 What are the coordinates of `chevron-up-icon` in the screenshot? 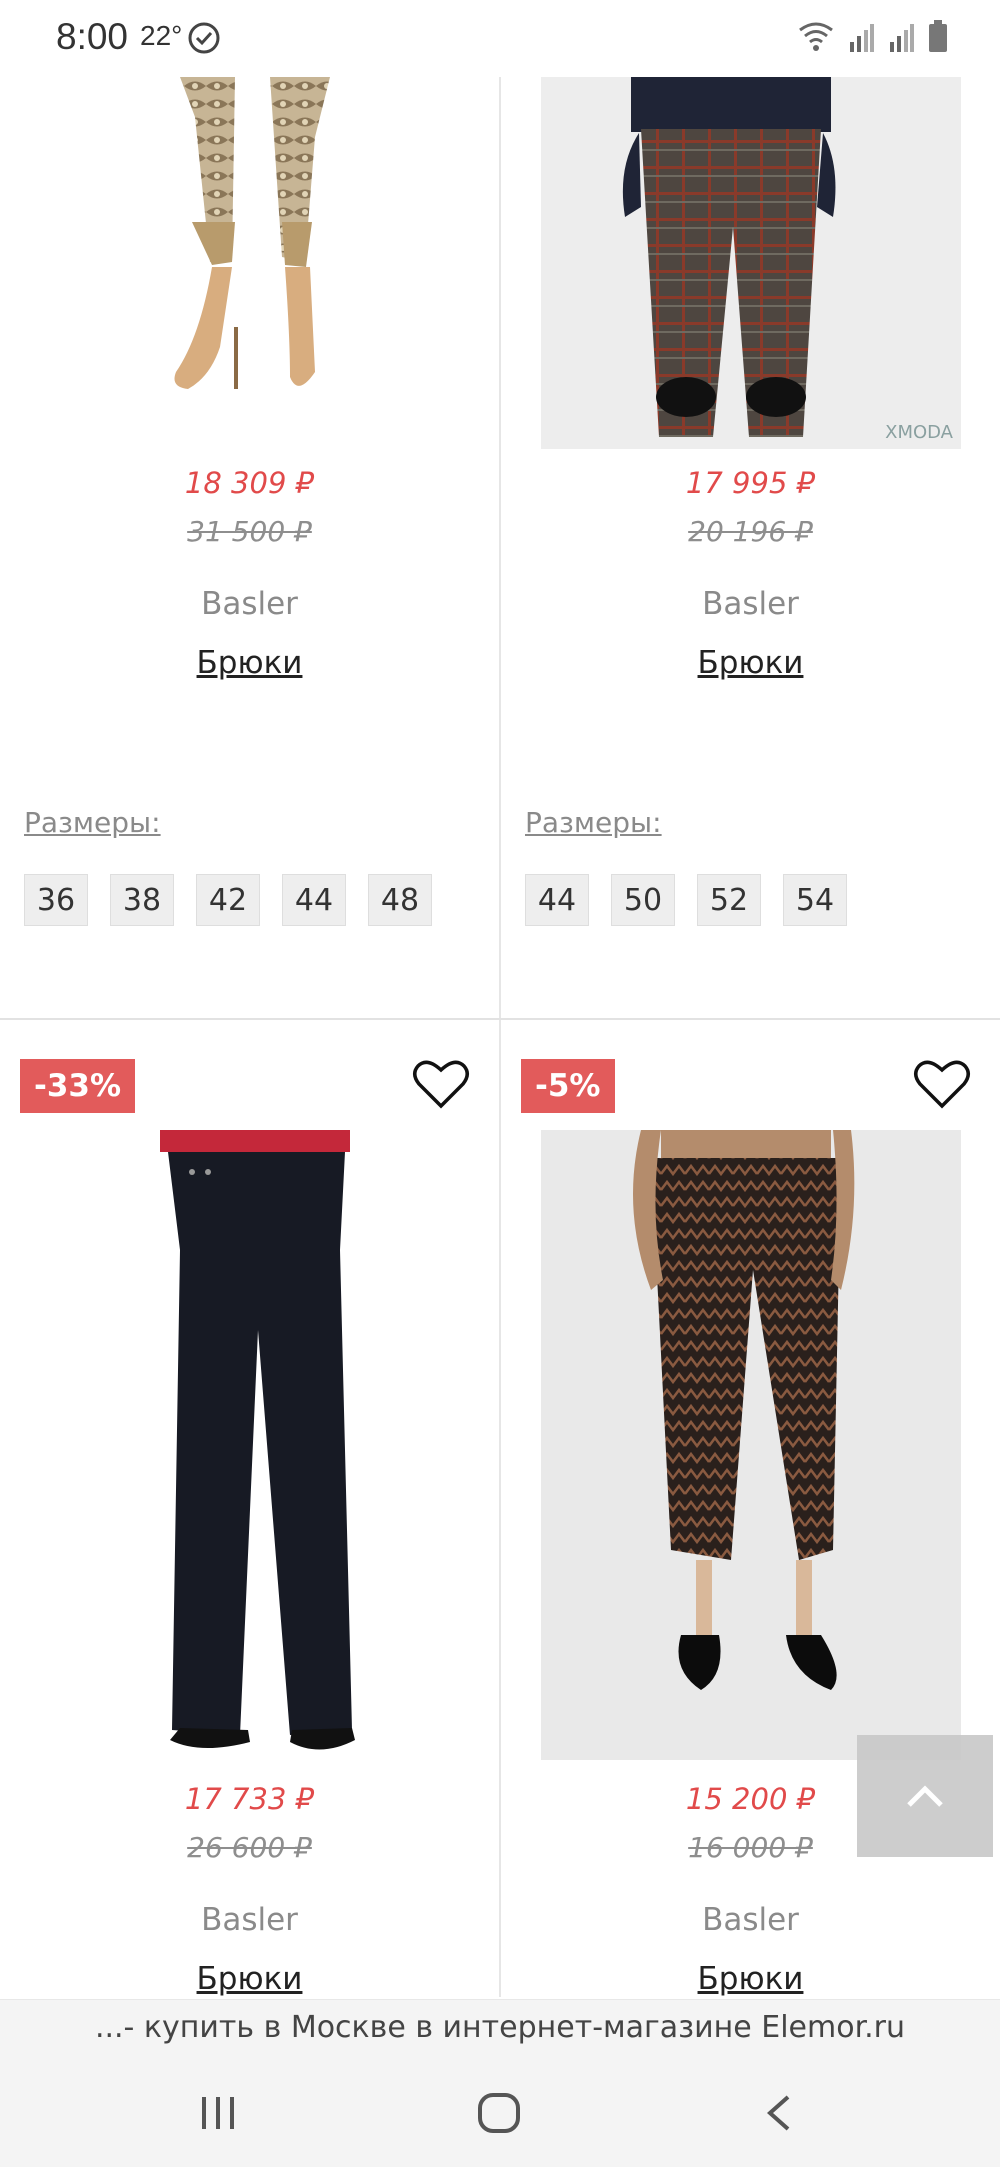 It's located at (925, 1796).